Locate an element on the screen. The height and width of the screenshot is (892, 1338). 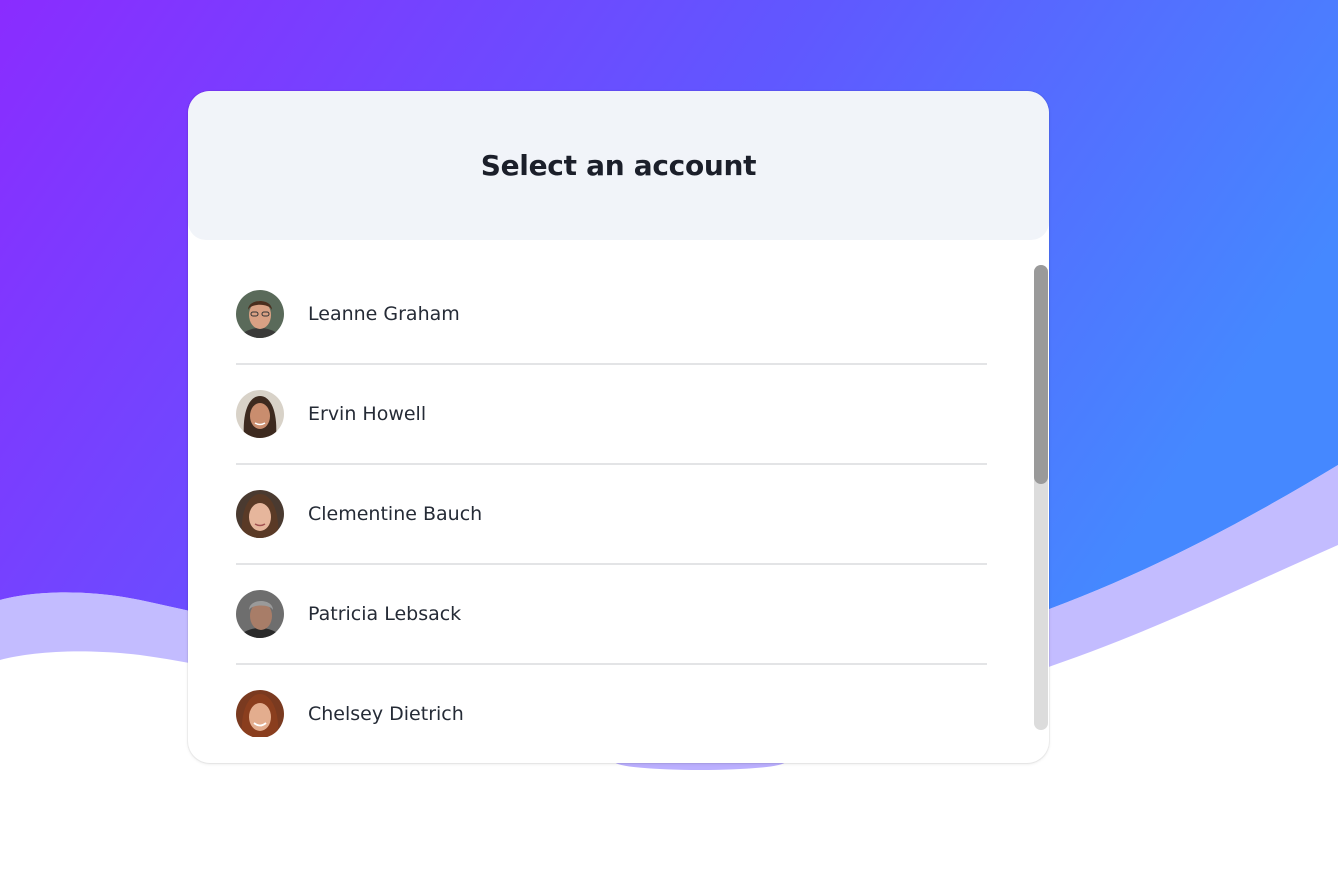
account-name: Chelsey Dietrich is located at coordinates (386, 714).